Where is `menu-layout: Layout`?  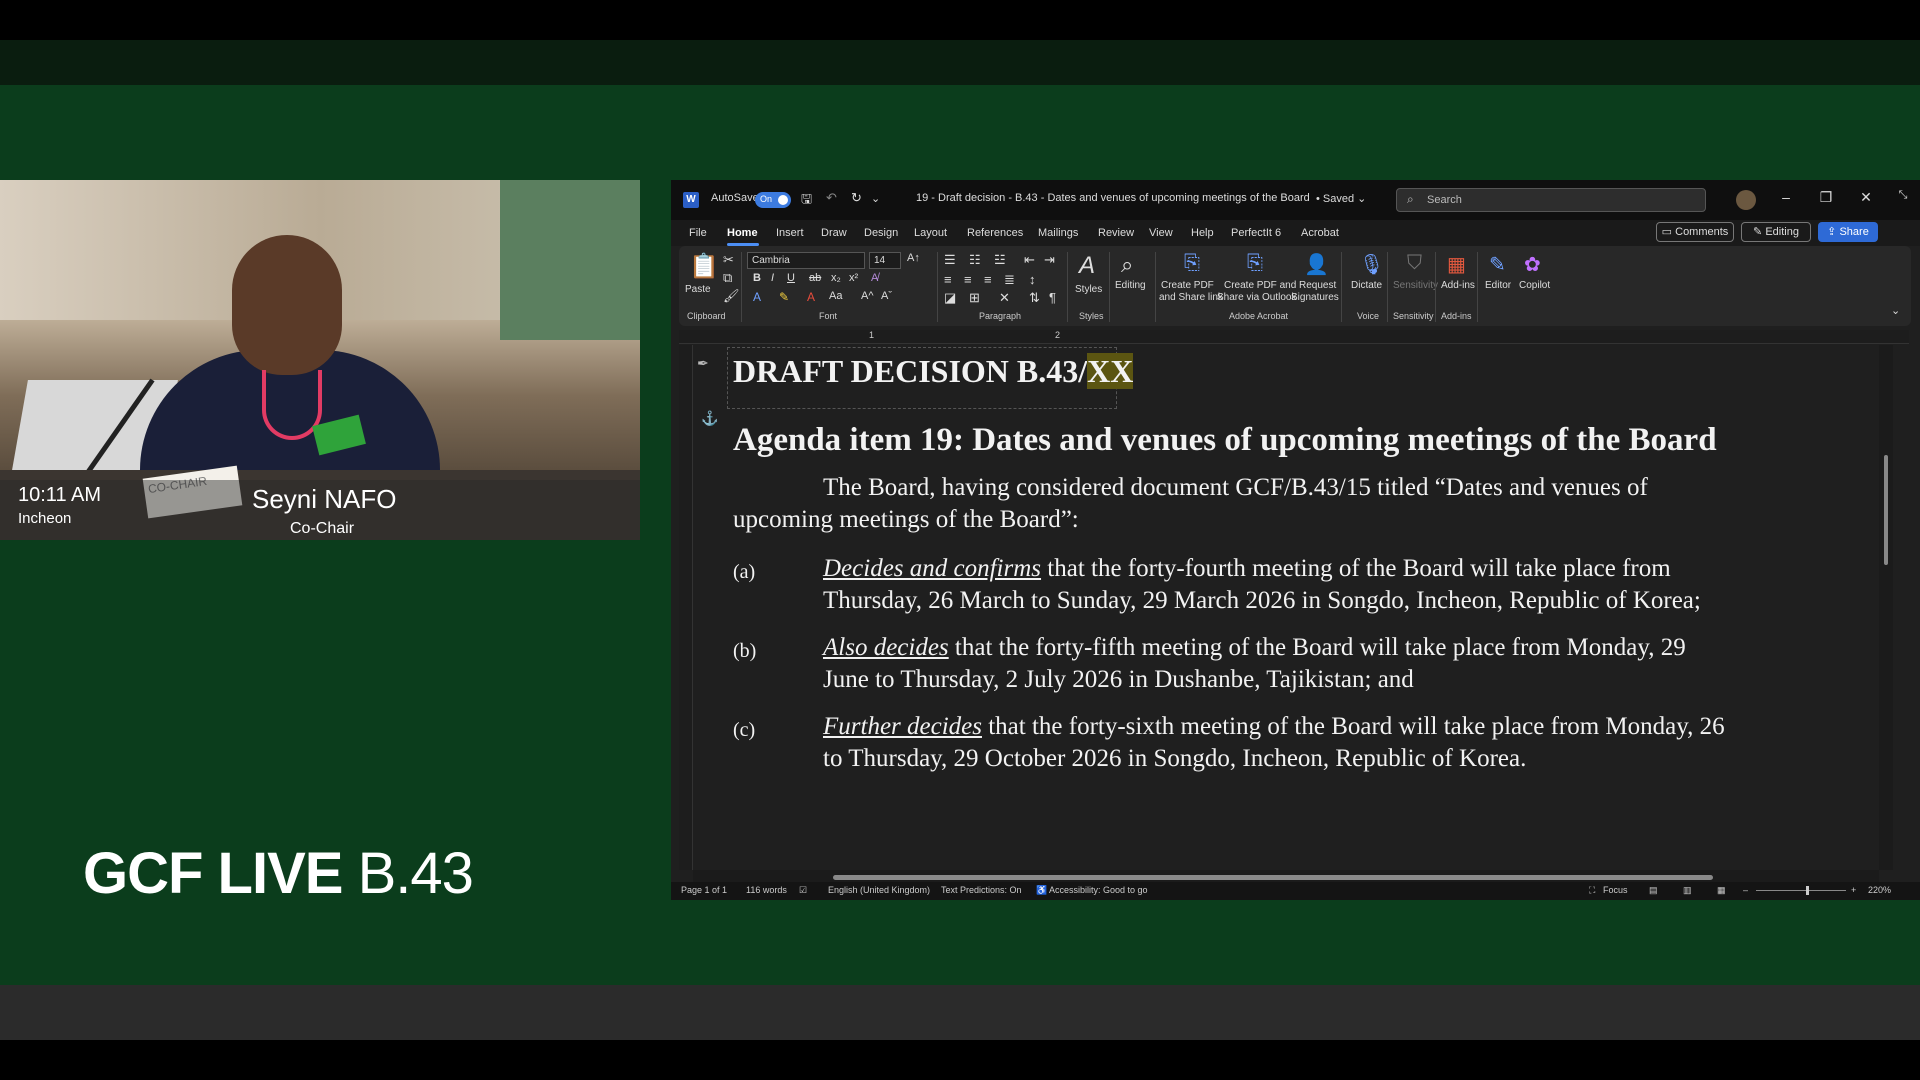 menu-layout: Layout is located at coordinates (930, 233).